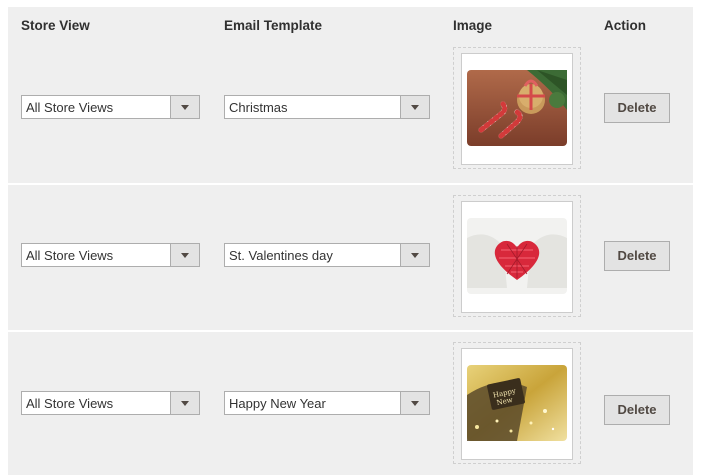 The image size is (703, 475). Describe the element at coordinates (273, 25) in the screenshot. I see `header-email-template: Email Template` at that location.